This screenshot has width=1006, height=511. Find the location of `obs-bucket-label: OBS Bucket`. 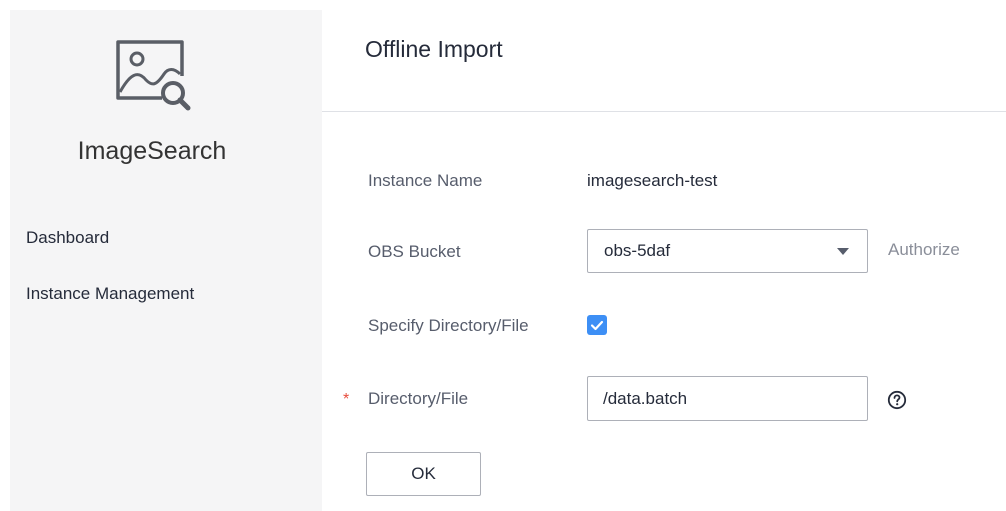

obs-bucket-label: OBS Bucket is located at coordinates (414, 251).